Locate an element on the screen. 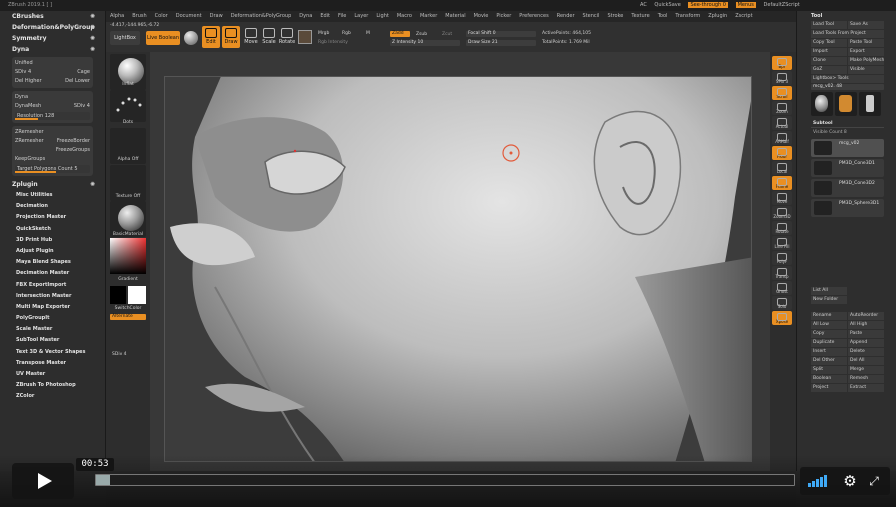 The image size is (896, 507). menu-brush: Brush is located at coordinates (139, 16).